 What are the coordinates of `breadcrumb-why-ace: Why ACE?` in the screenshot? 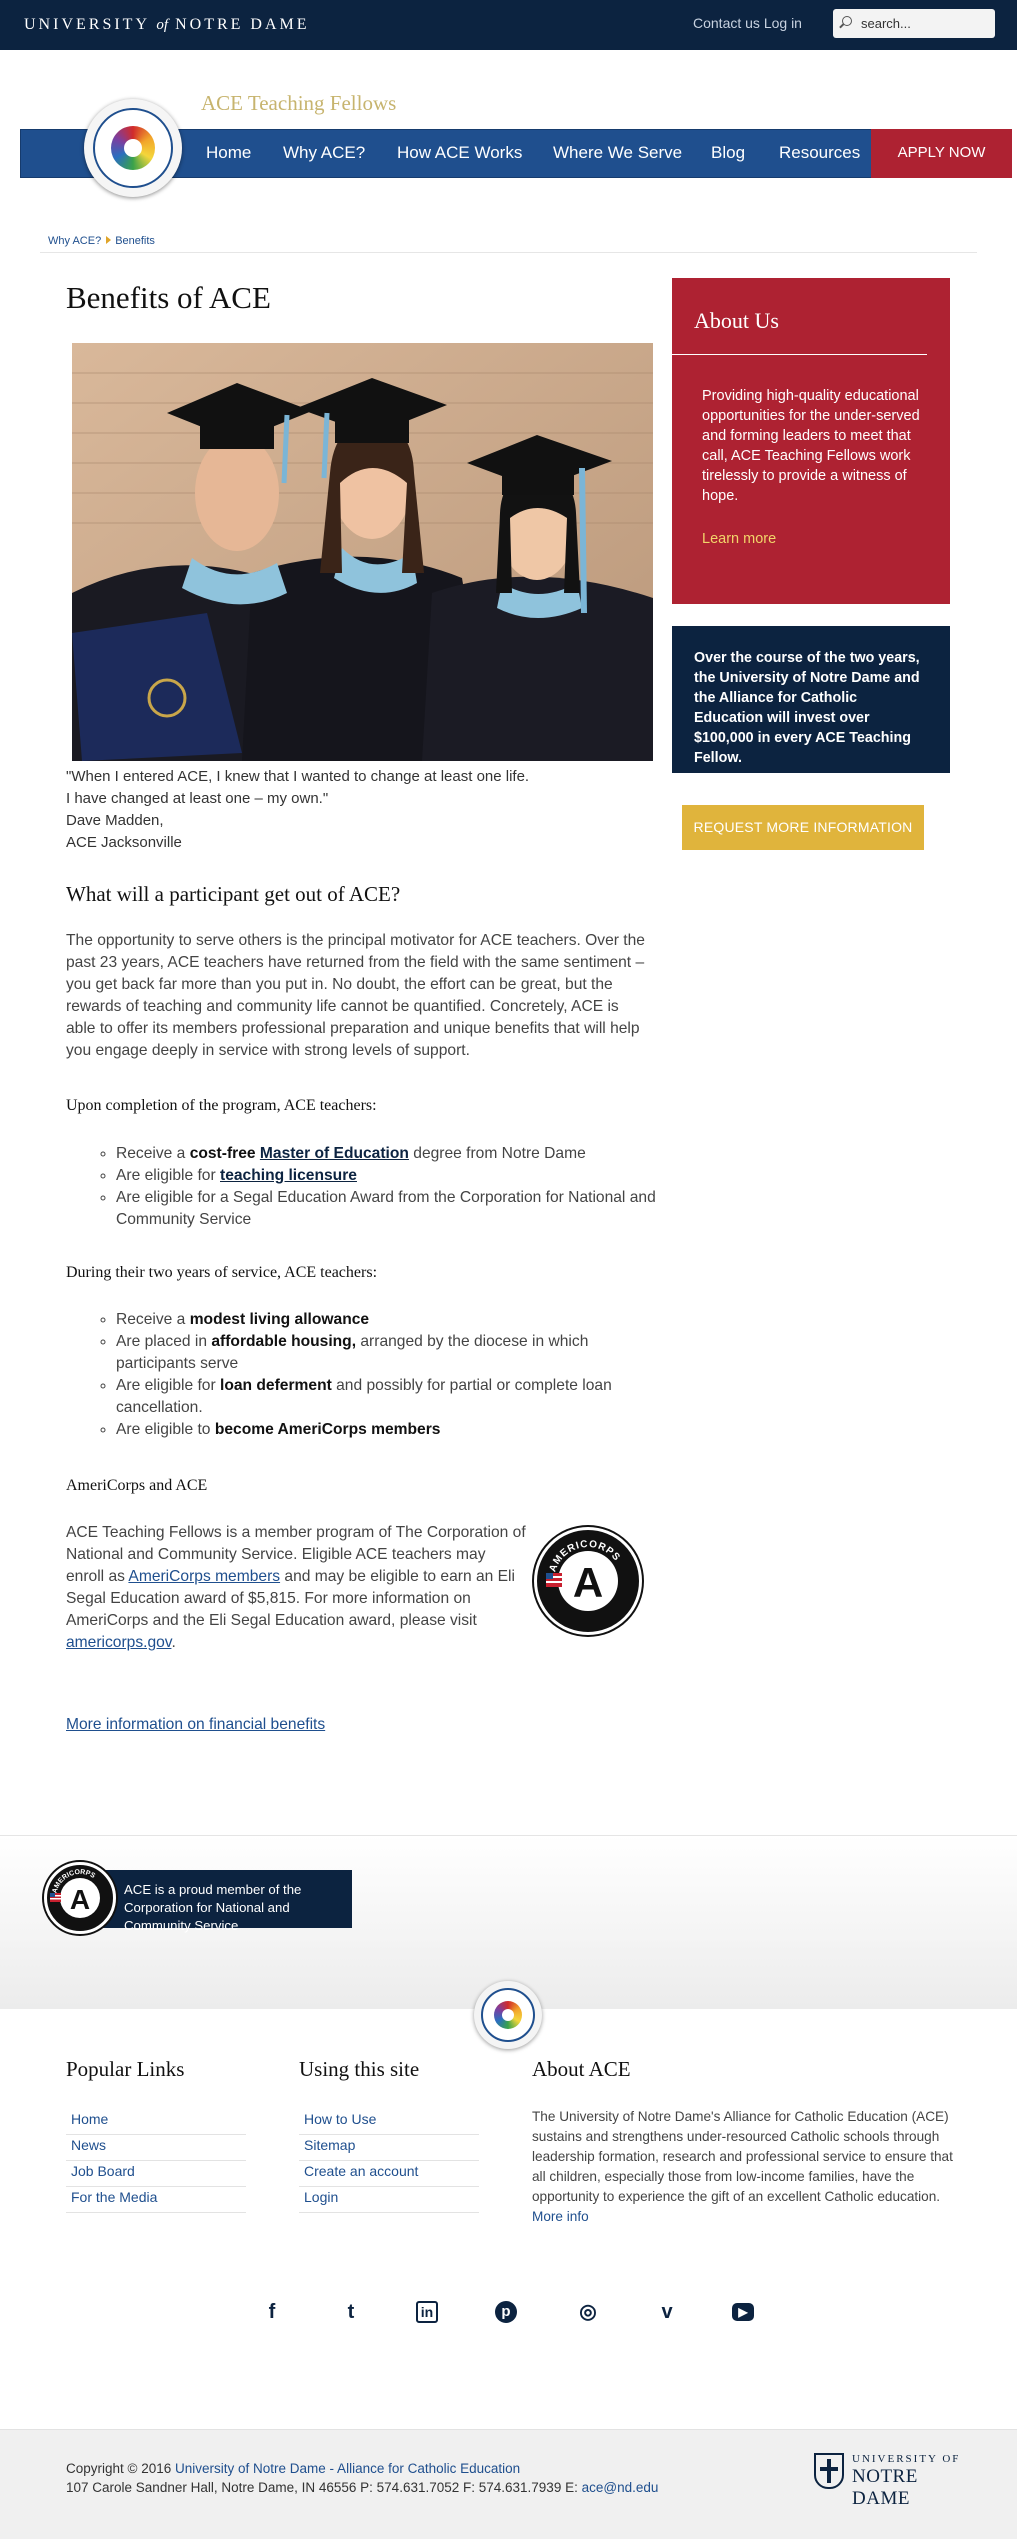 It's located at (74, 241).